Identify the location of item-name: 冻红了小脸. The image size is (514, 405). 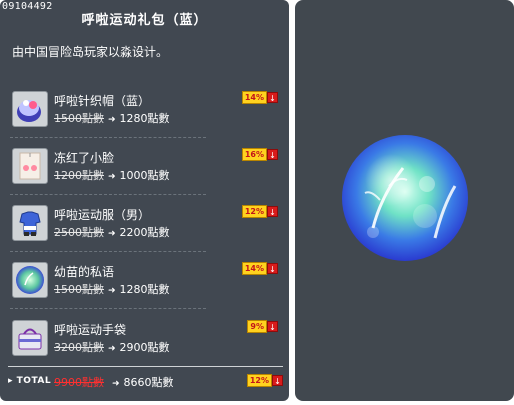
(84, 158).